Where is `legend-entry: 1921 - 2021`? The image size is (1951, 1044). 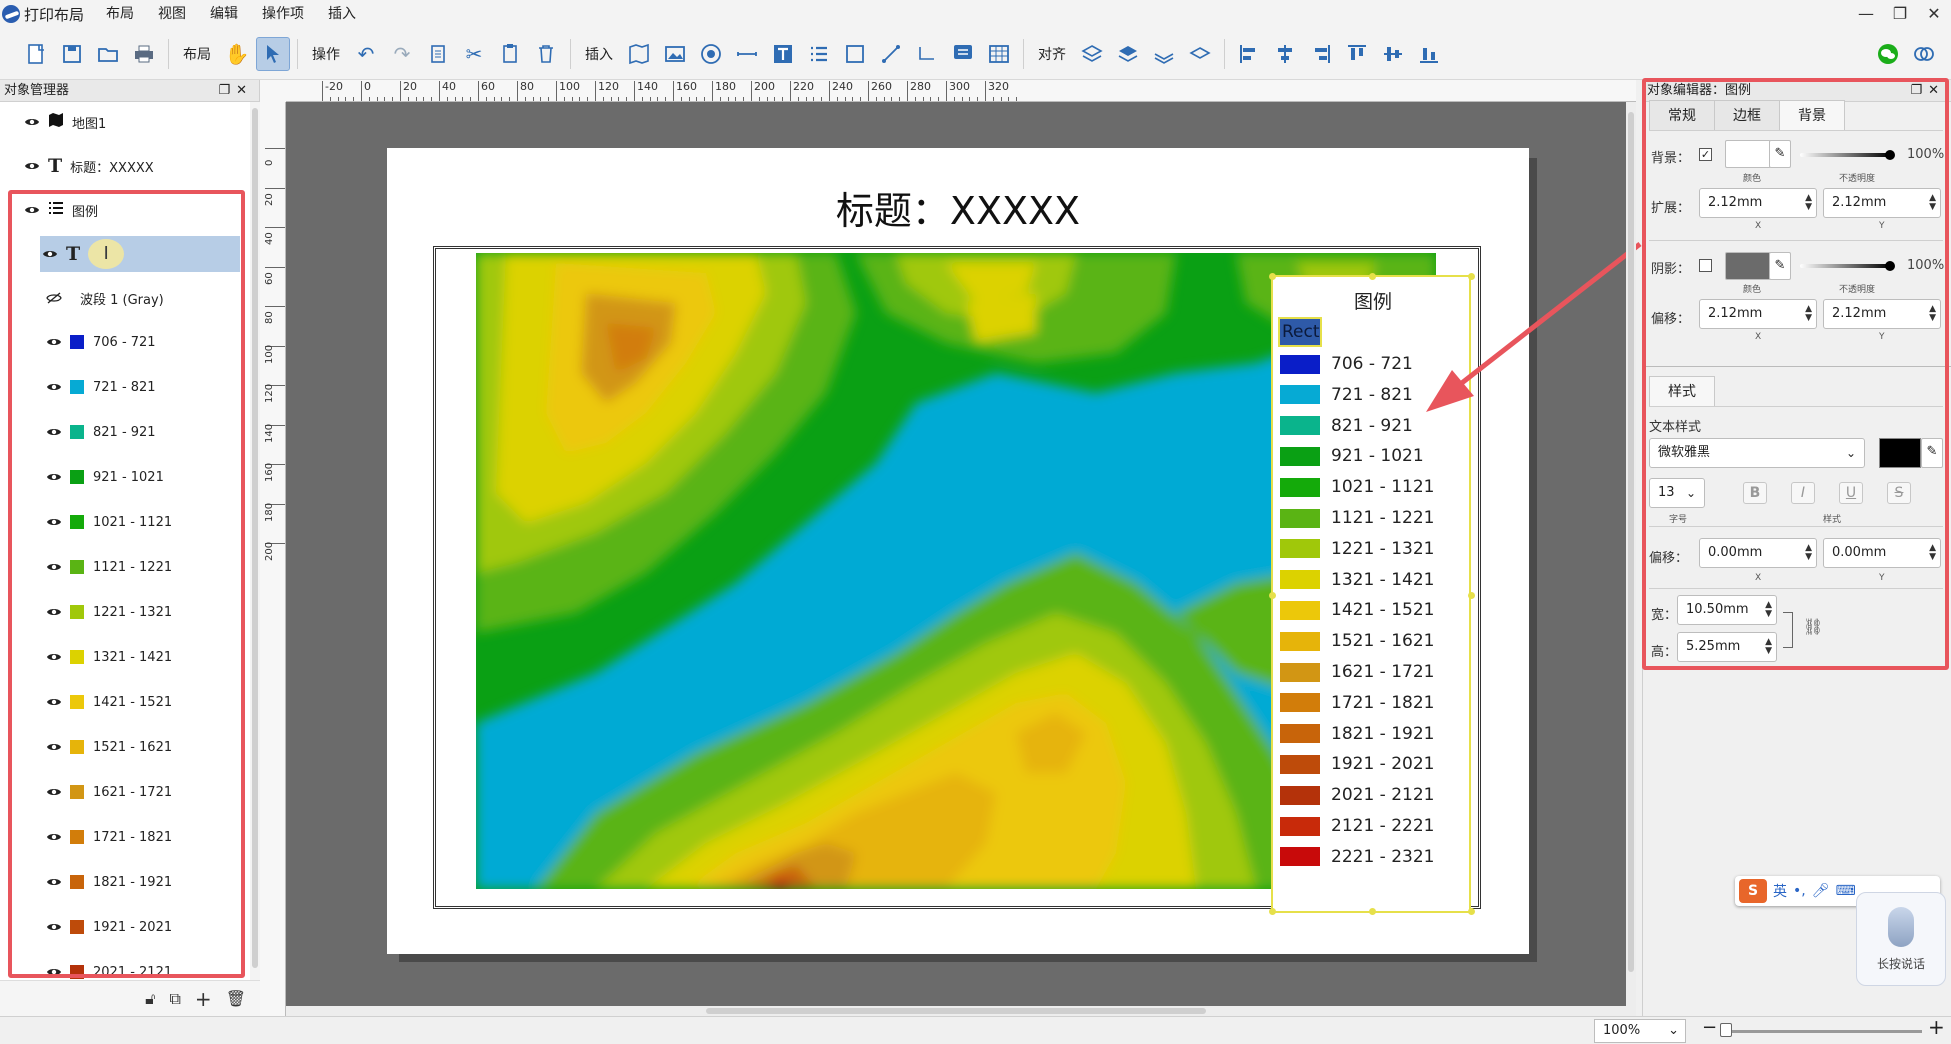
legend-entry: 1921 - 2021 is located at coordinates (1357, 764).